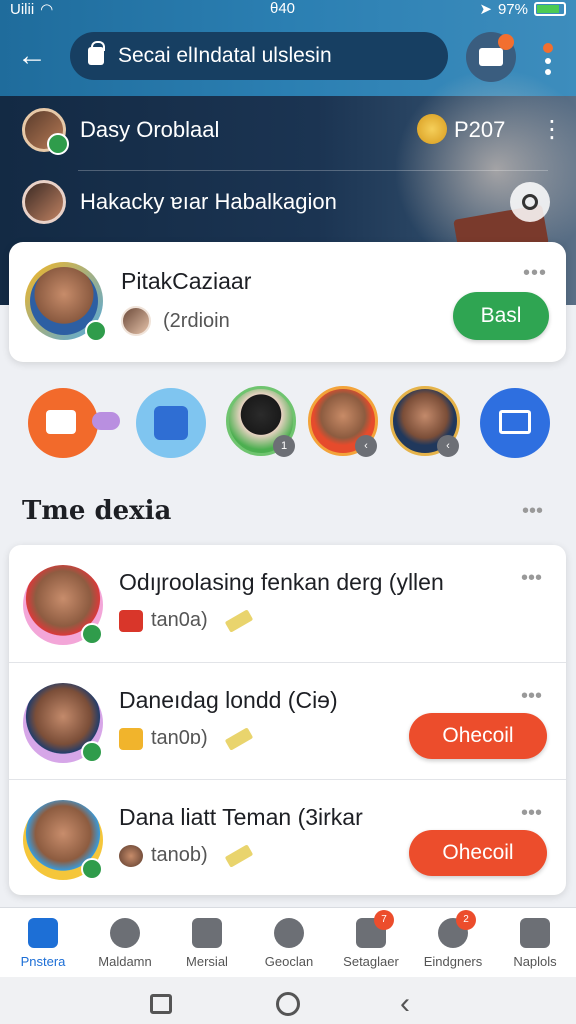 This screenshot has height=1024, width=576. I want to click on tab-badge: 7, so click(384, 920).